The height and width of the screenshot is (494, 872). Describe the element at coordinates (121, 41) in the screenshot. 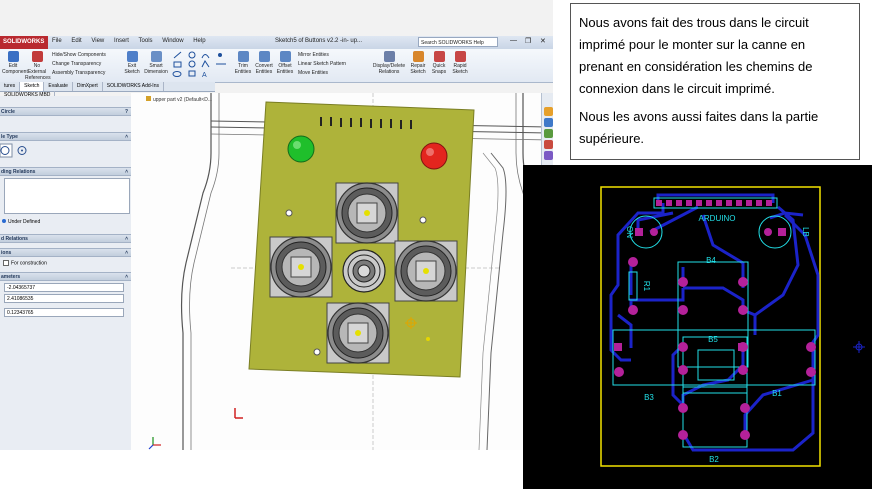

I see `menu-insert: Insert` at that location.